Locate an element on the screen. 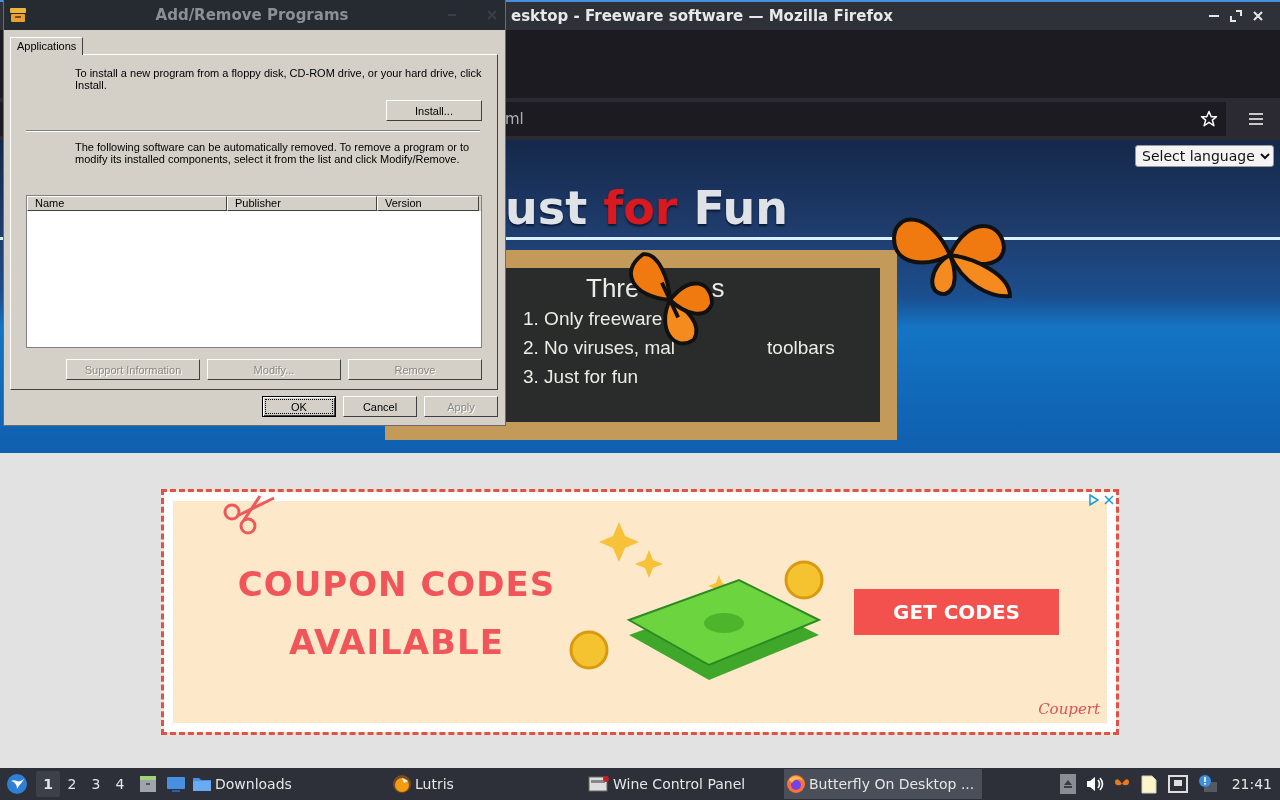 Image resolution: width=1280 pixels, height=800 pixels. program-list: Name Publisher Version is located at coordinates (254, 271).